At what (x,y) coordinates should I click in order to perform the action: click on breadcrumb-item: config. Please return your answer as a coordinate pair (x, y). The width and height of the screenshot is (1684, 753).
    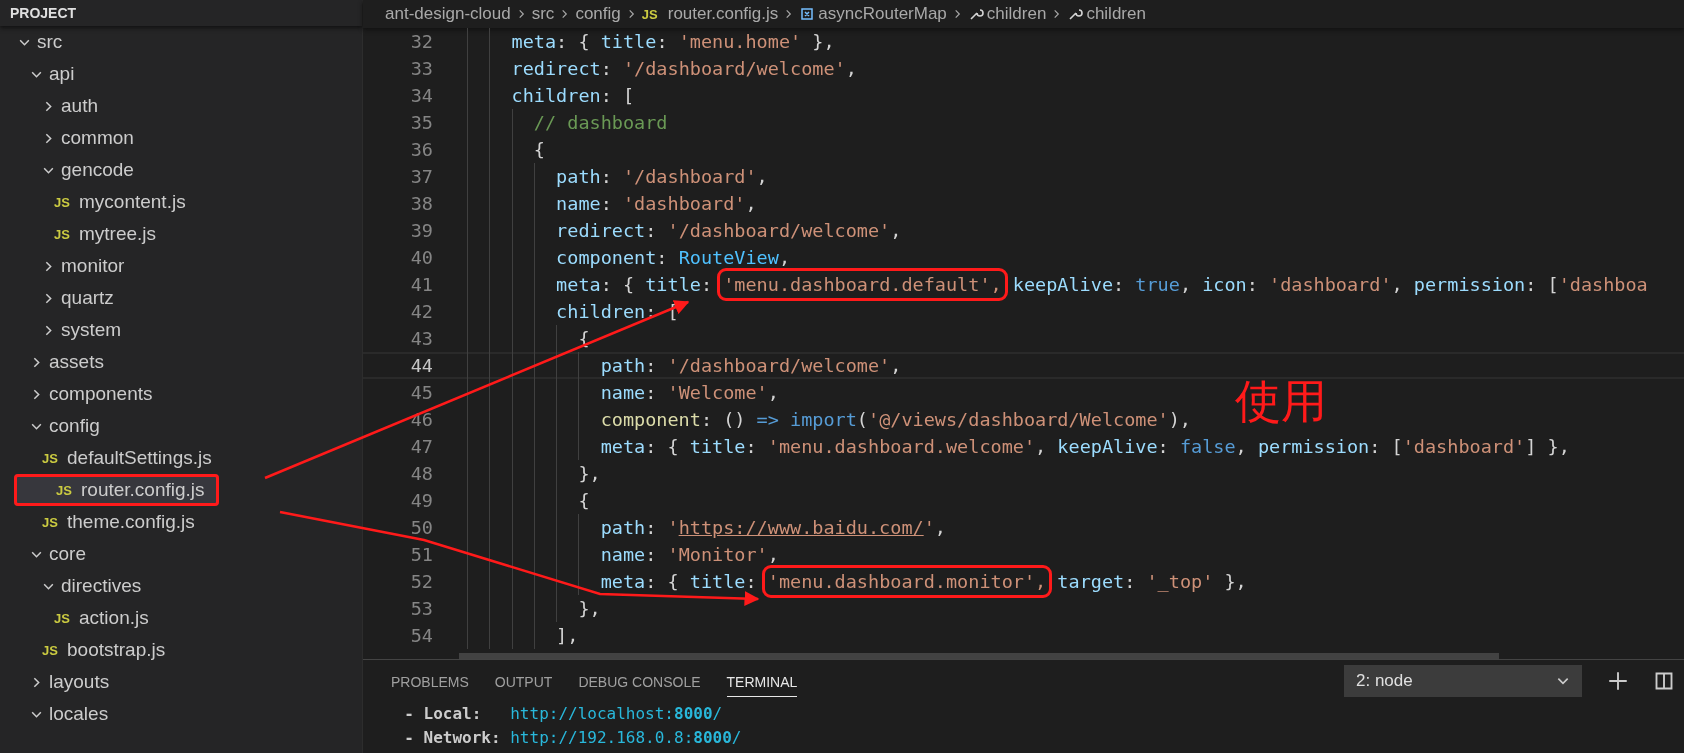
    Looking at the image, I should click on (598, 14).